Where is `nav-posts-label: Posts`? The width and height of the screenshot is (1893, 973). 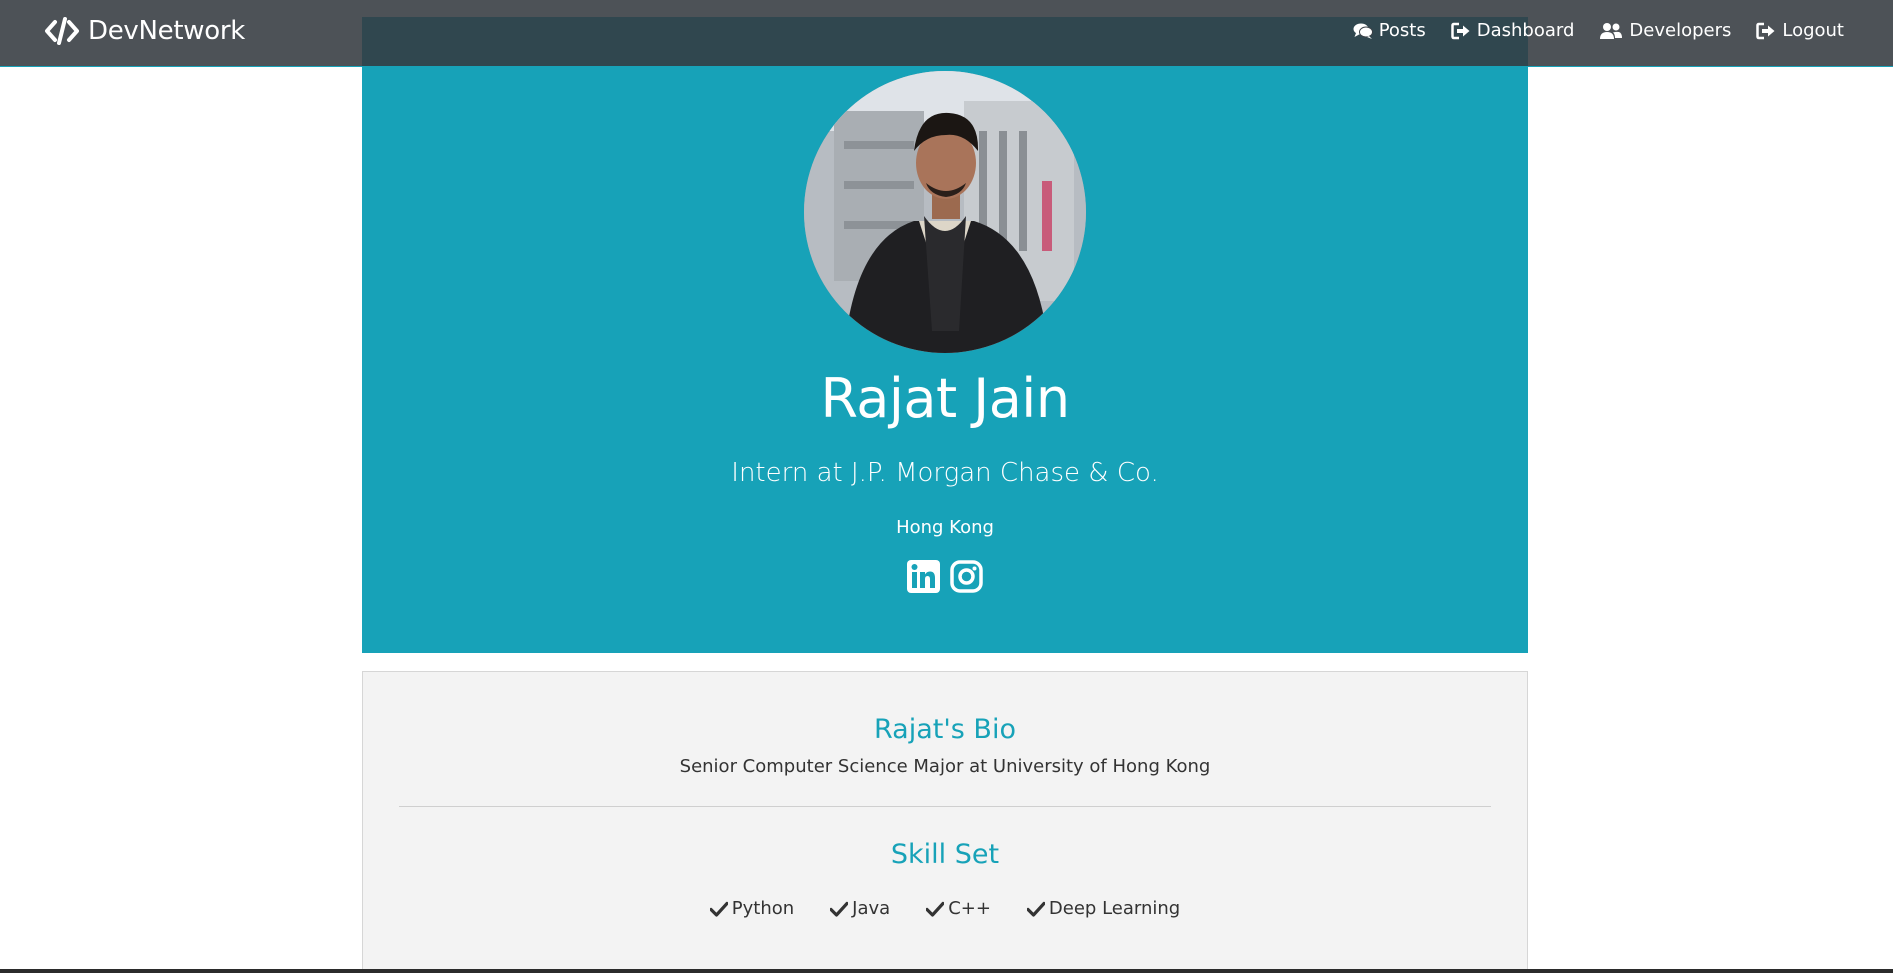
nav-posts-label: Posts is located at coordinates (1402, 30).